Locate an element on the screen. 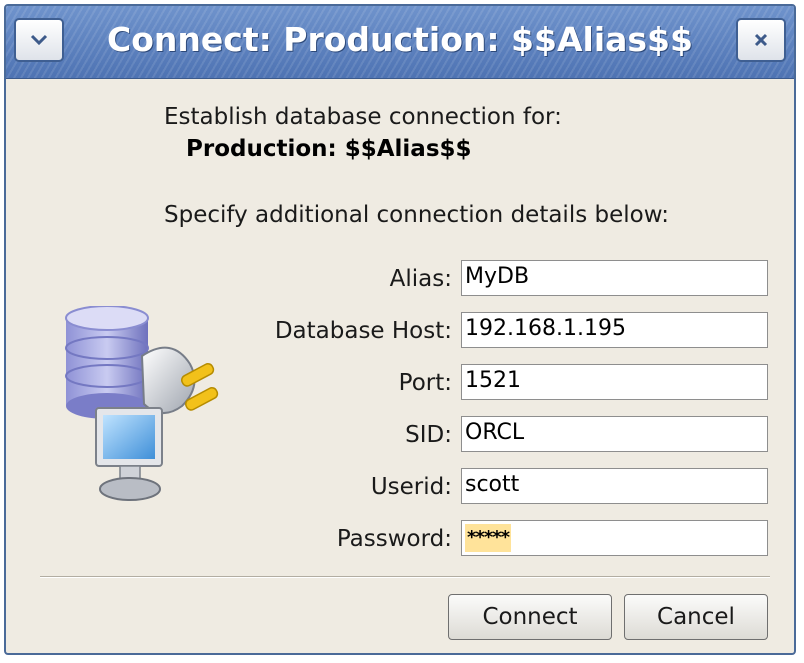  alias-label: Alias: is located at coordinates (420, 279).